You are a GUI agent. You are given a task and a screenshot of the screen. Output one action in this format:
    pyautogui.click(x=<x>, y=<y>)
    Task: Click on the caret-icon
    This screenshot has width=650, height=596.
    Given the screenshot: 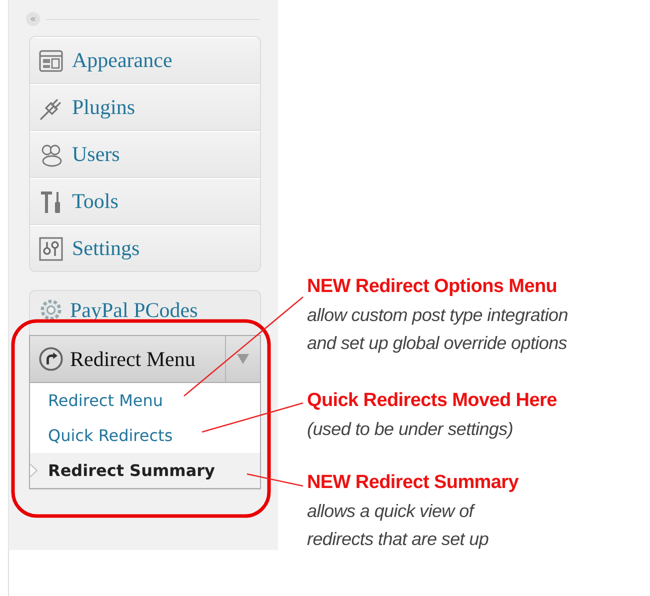 What is the action you would take?
    pyautogui.click(x=243, y=359)
    